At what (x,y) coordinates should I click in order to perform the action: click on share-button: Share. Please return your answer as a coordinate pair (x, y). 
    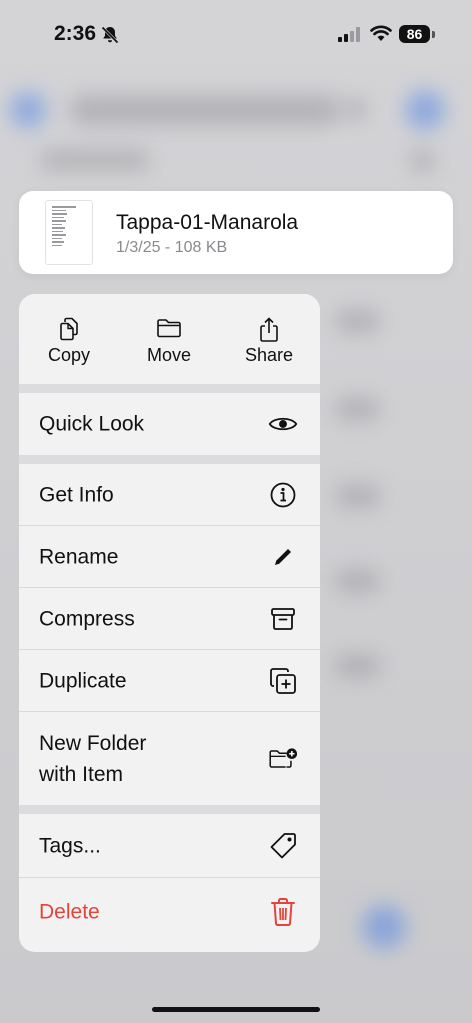
    Looking at the image, I should click on (269, 339).